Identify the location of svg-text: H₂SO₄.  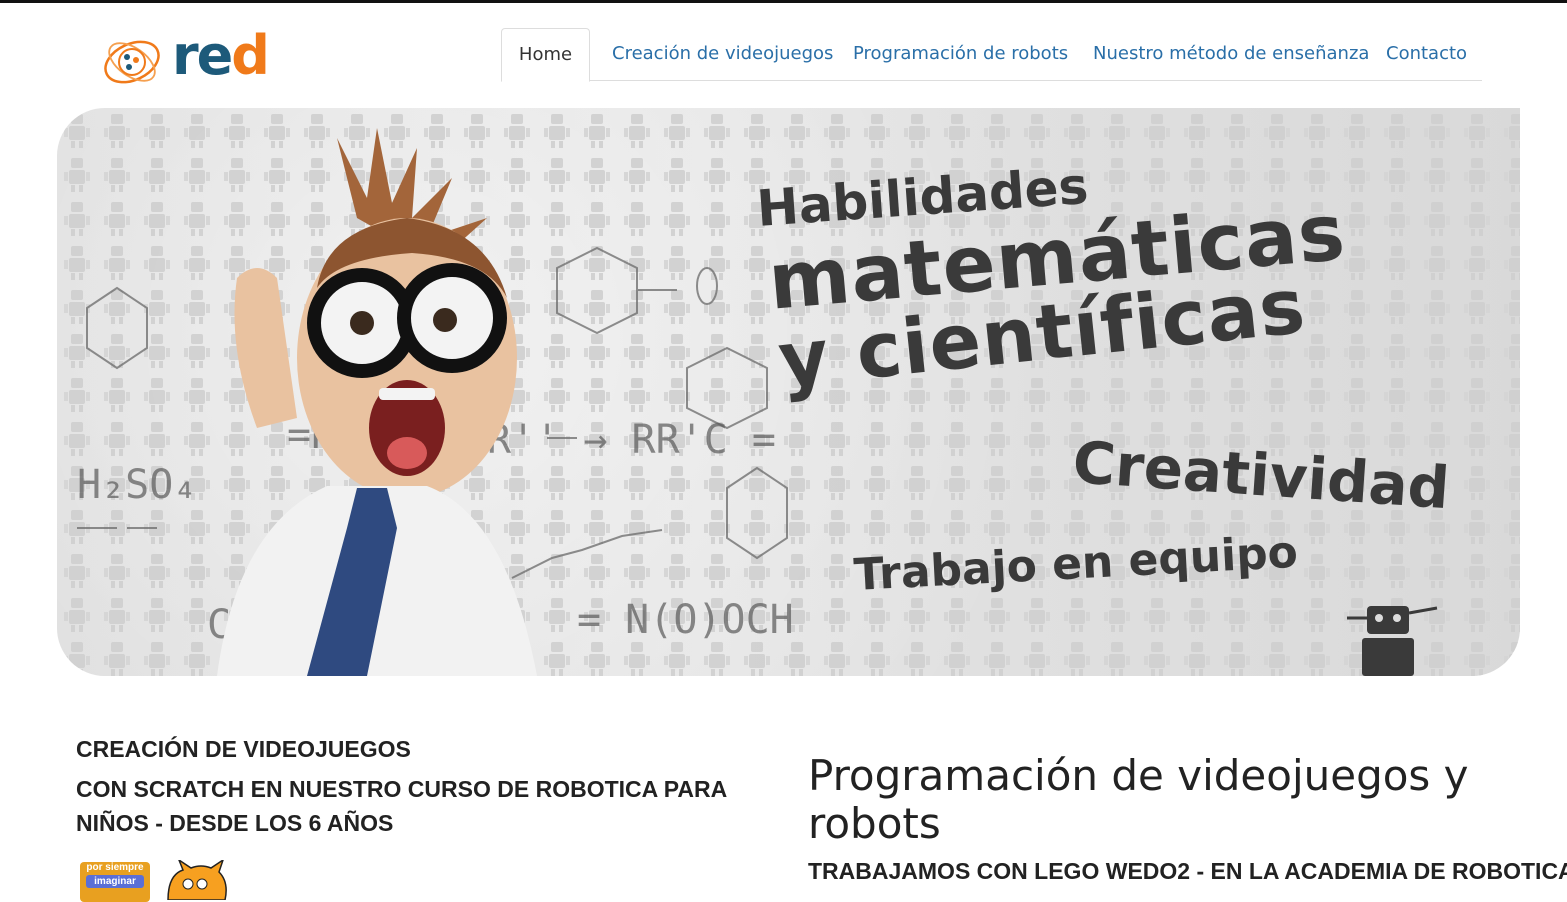
(137, 485).